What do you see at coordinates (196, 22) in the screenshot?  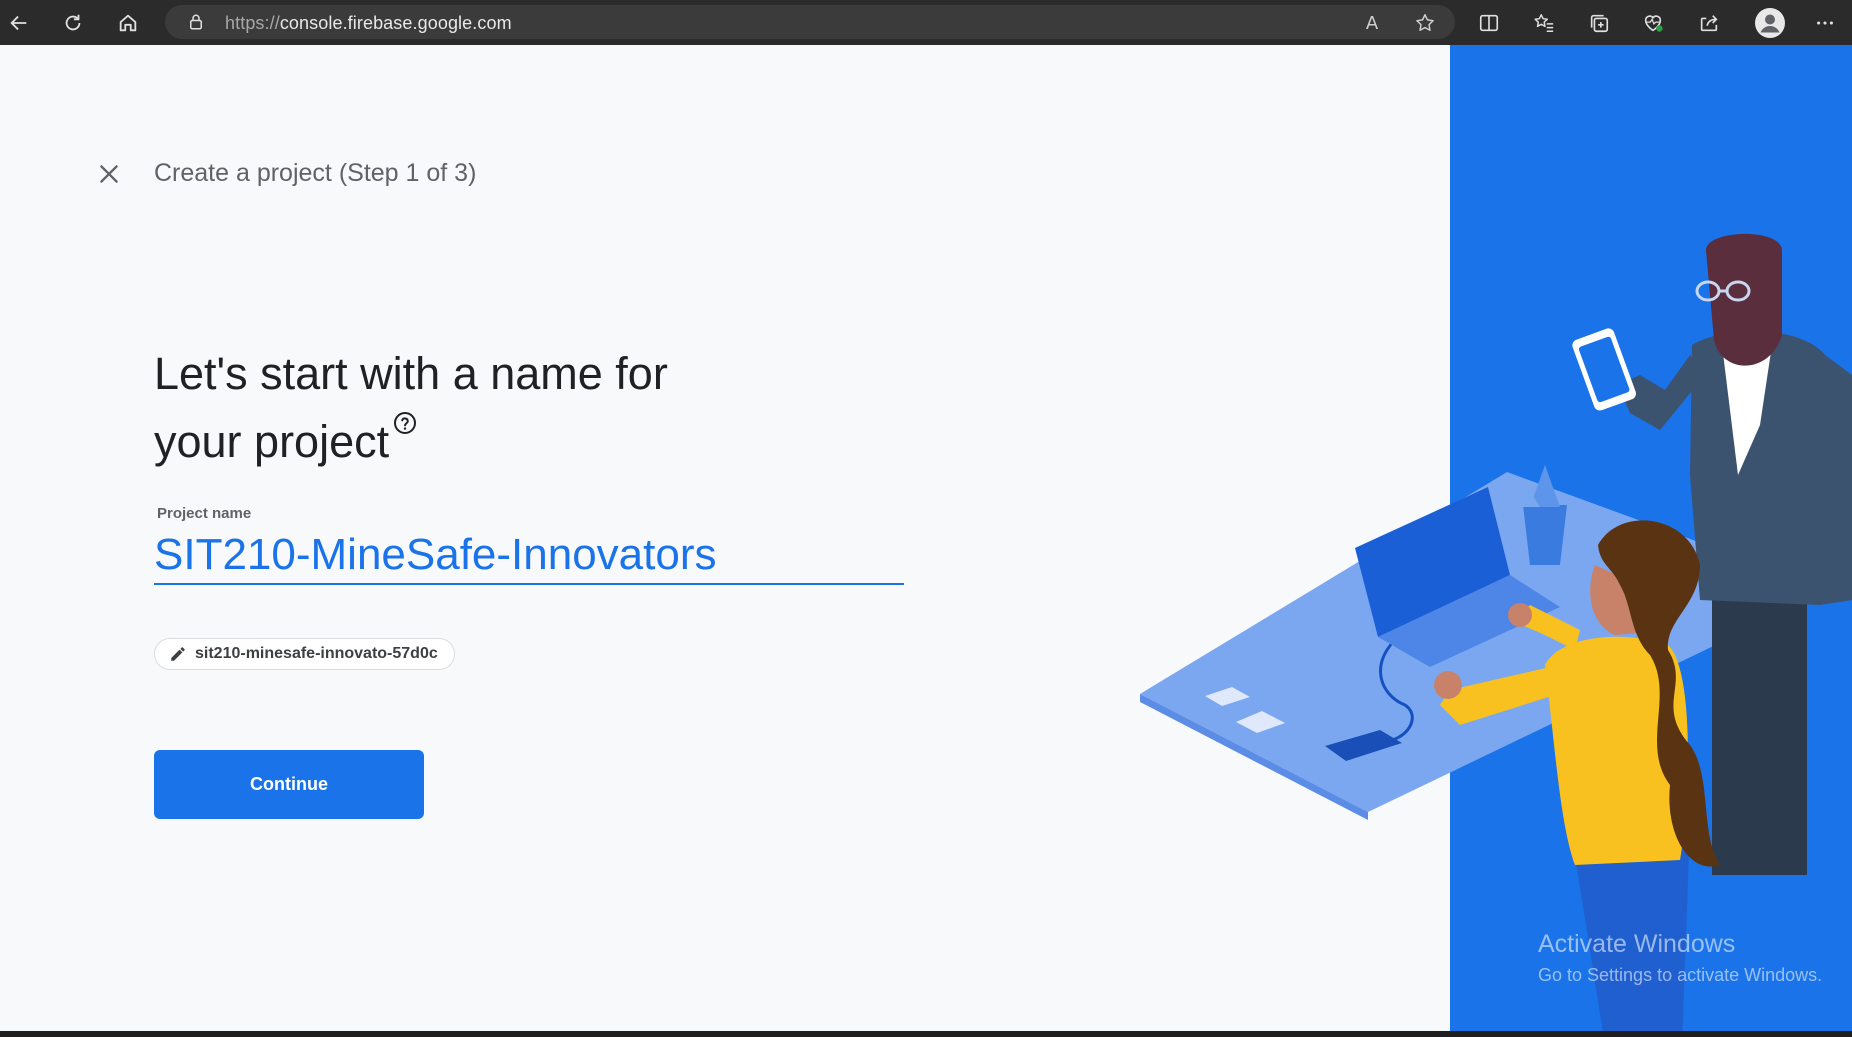 I see `lock-icon` at bounding box center [196, 22].